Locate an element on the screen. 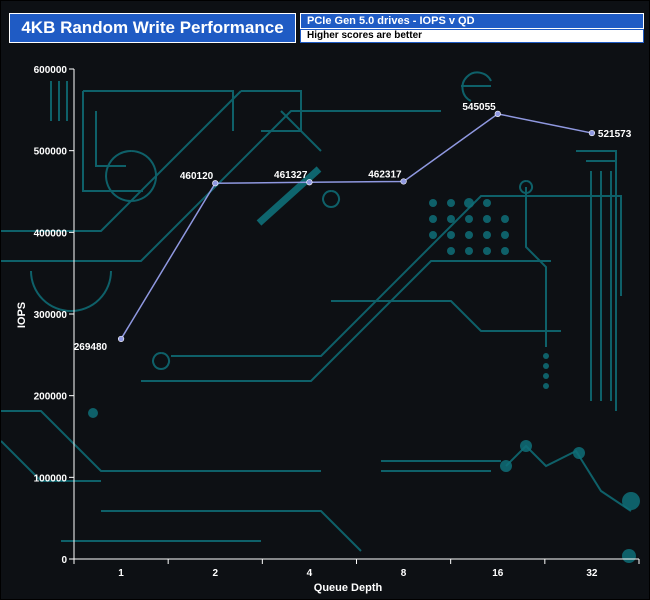 The width and height of the screenshot is (650, 600). data-label: 545055 is located at coordinates (479, 107).